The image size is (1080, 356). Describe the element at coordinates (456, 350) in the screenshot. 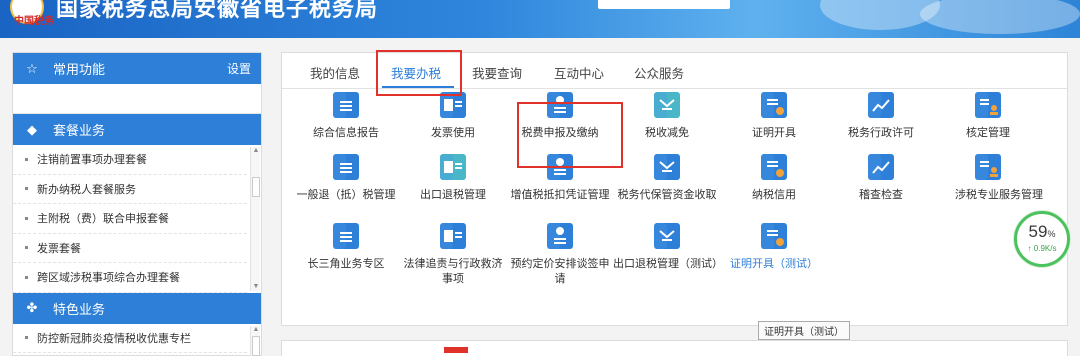

I see `lower-panel-marker` at that location.